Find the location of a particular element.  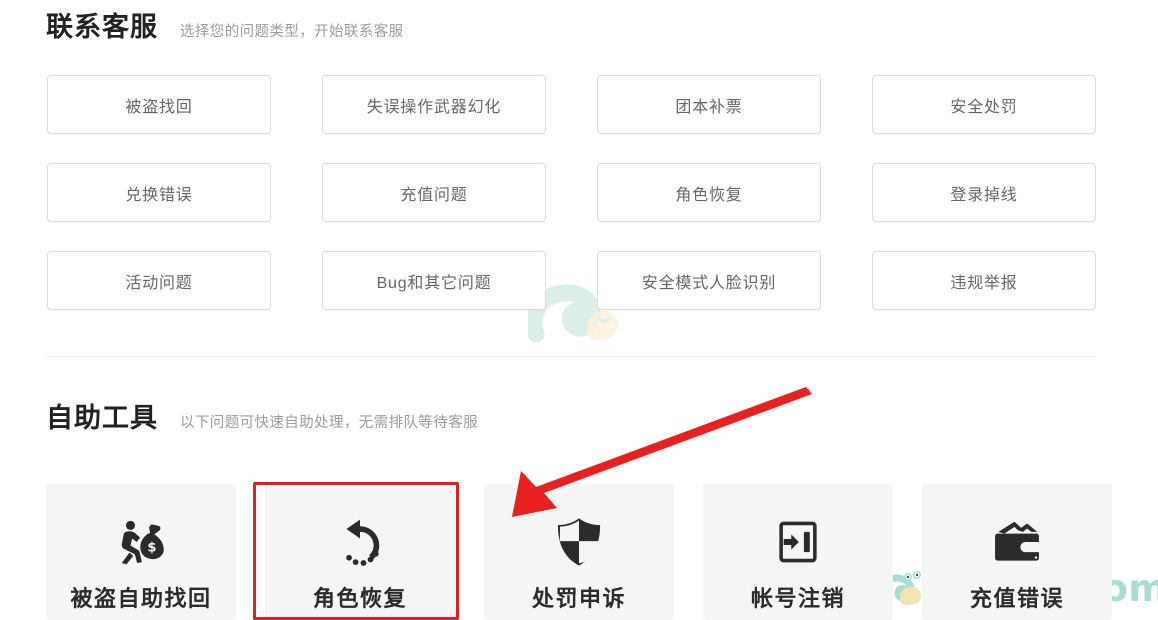

thief-money-bag-icon: $ is located at coordinates (141, 542).